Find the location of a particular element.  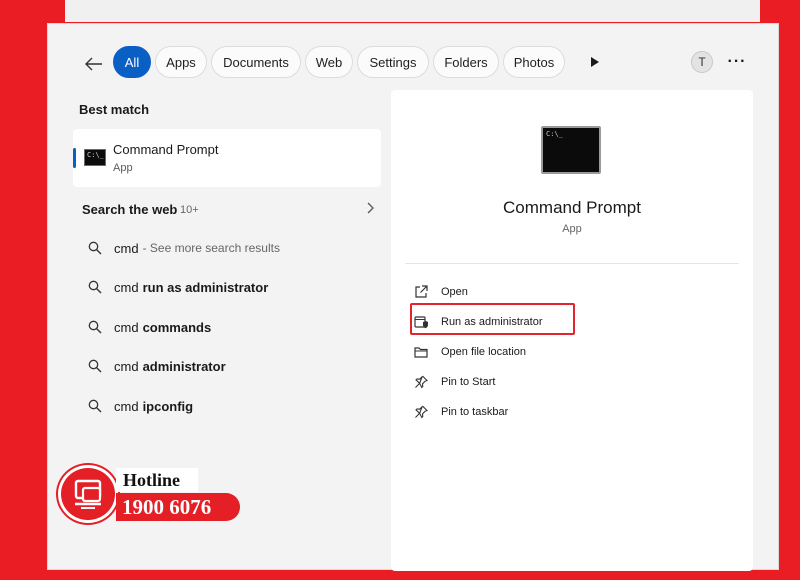

suggestion-completion: commands is located at coordinates (177, 327).